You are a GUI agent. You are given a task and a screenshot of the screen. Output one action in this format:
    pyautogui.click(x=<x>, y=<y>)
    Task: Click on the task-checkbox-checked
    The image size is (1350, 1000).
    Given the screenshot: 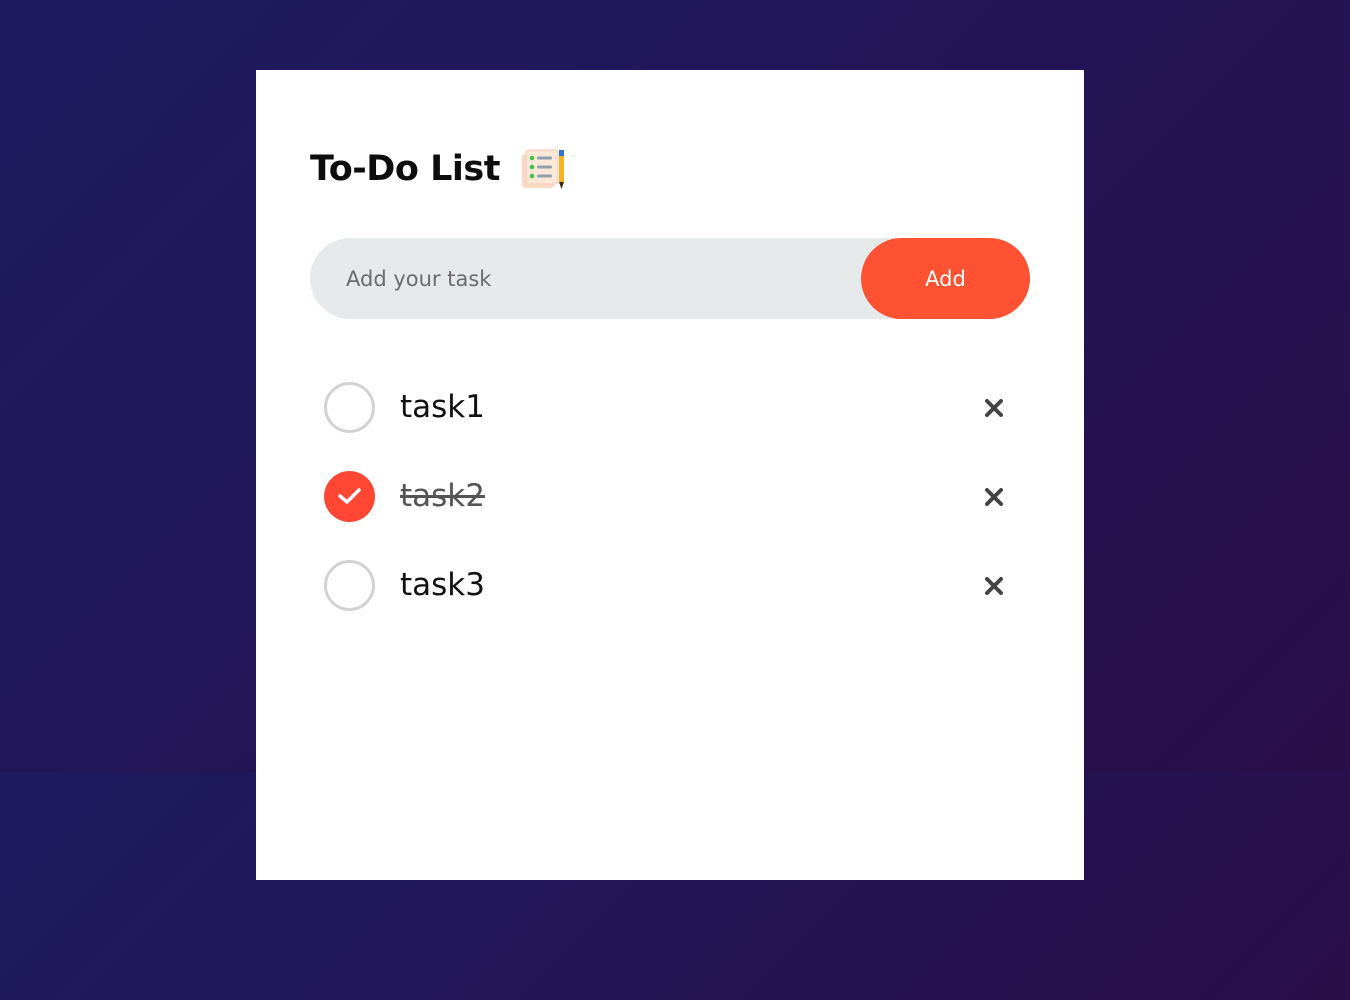 What is the action you would take?
    pyautogui.click(x=349, y=496)
    